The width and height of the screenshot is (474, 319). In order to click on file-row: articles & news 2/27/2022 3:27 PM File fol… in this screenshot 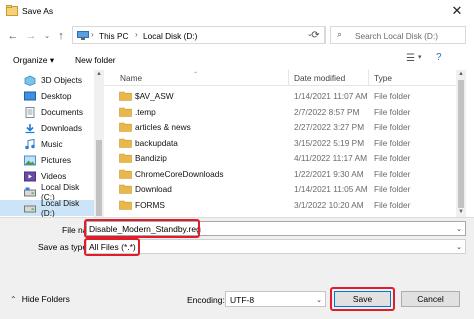, I will do `click(280, 127)`.